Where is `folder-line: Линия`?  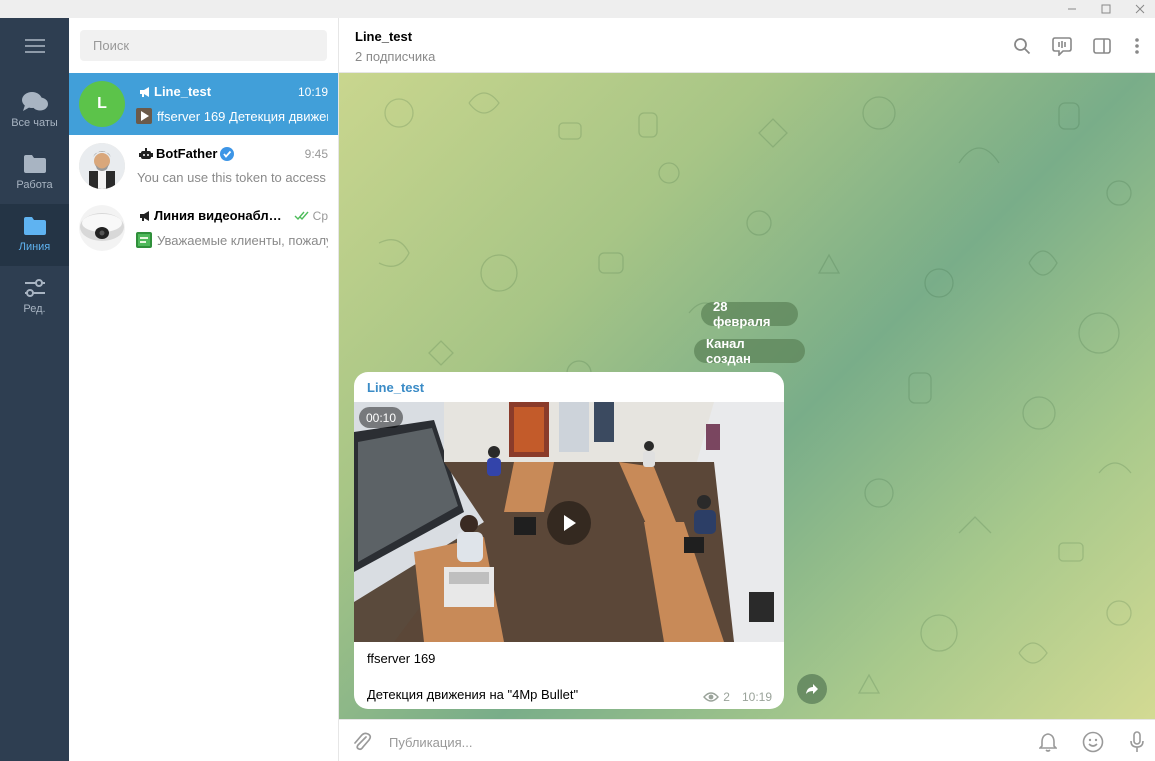
folder-line: Линия is located at coordinates (34, 235).